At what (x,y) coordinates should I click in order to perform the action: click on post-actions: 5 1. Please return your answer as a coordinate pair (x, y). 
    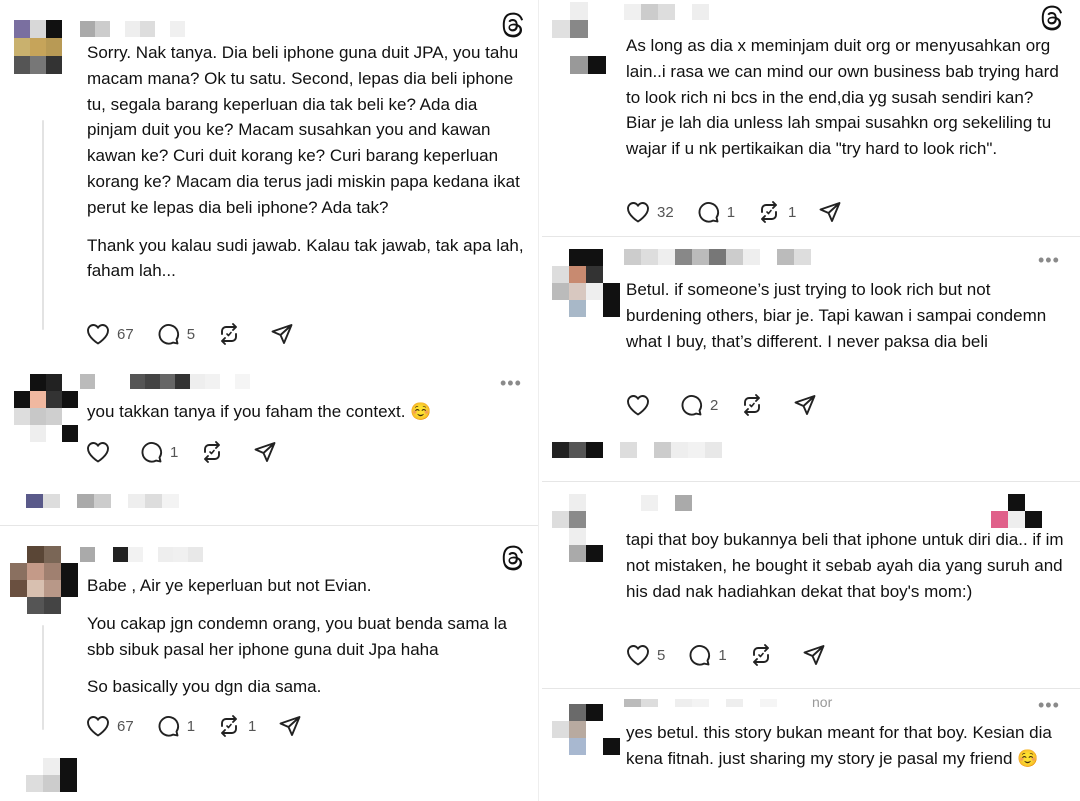
    Looking at the image, I should click on (737, 655).